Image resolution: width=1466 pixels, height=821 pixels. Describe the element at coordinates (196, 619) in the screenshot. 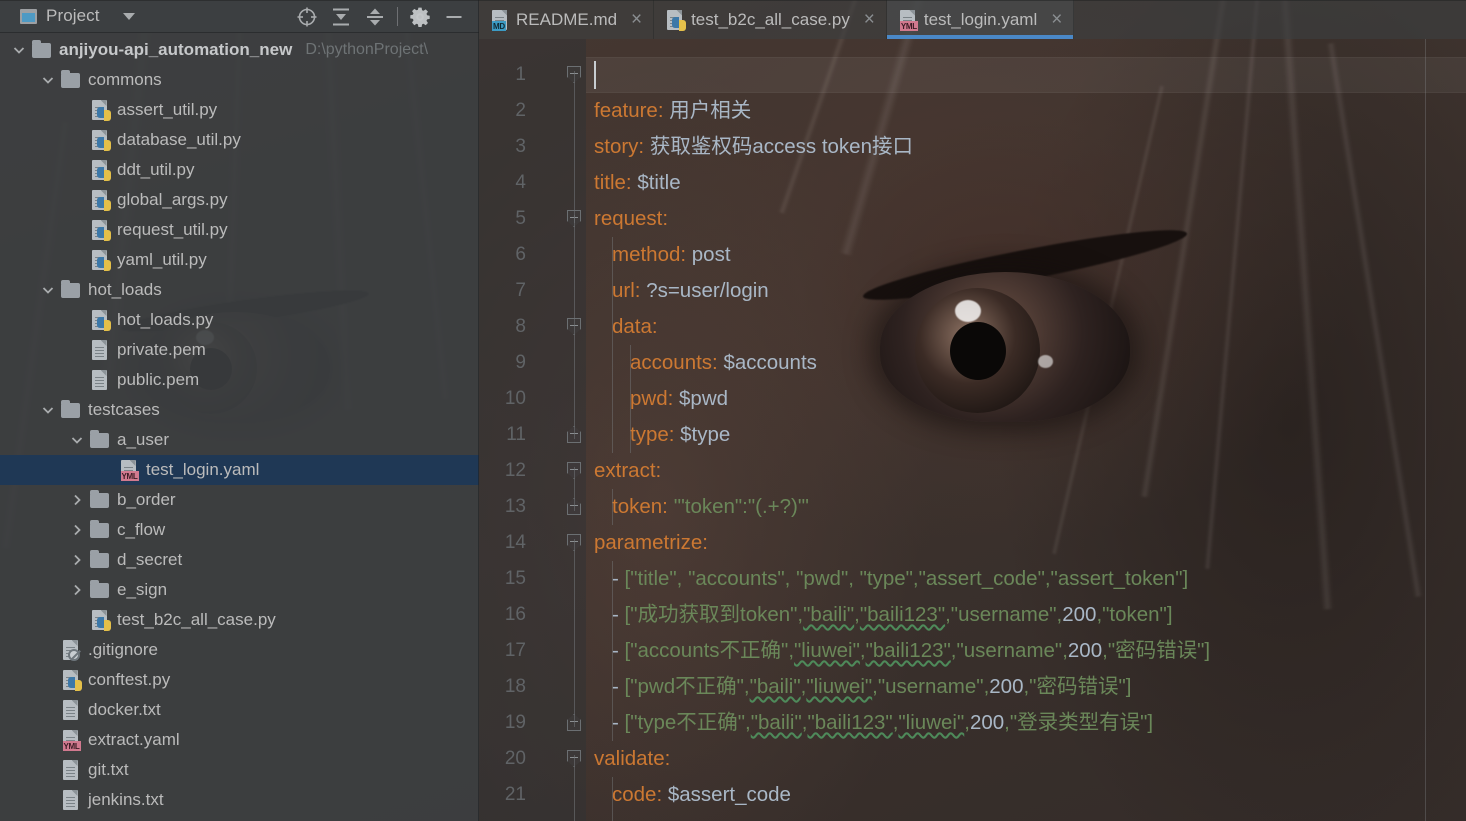

I see `tree-item-label: test_b2c_all_case.py` at that location.